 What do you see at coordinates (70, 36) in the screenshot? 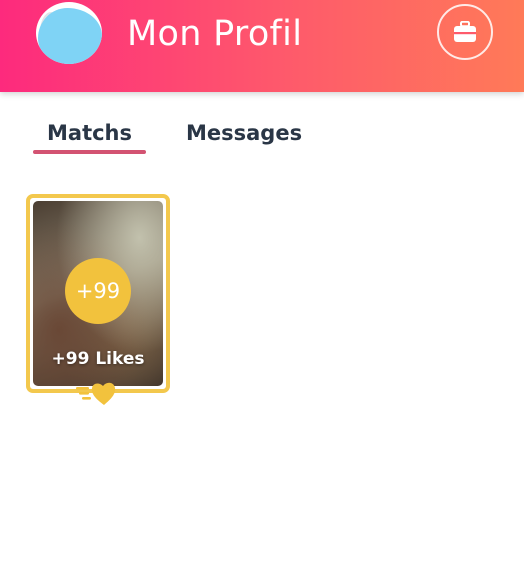
I see `avatar-image` at bounding box center [70, 36].